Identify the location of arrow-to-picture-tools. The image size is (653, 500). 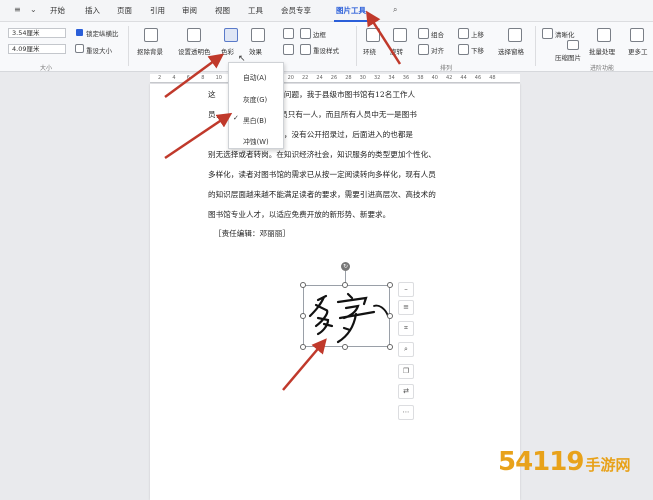
(383, 37).